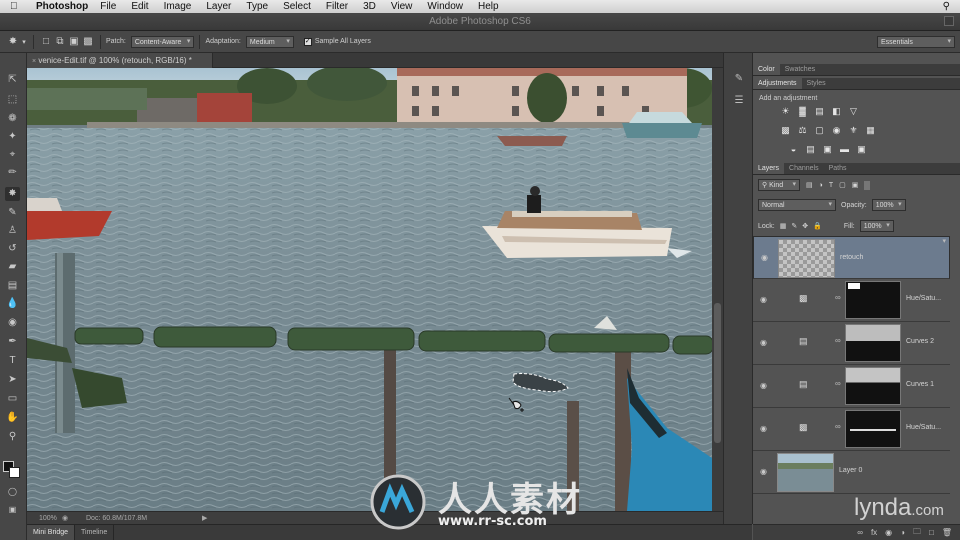  I want to click on adaptation-select: Medium, so click(269, 41).